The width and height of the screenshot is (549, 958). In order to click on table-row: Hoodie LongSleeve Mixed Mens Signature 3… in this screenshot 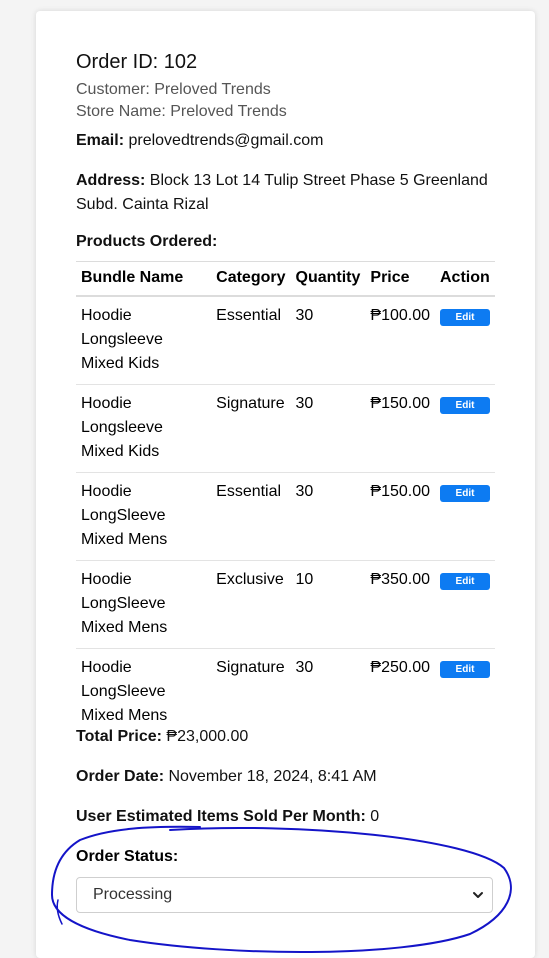, I will do `click(285, 693)`.